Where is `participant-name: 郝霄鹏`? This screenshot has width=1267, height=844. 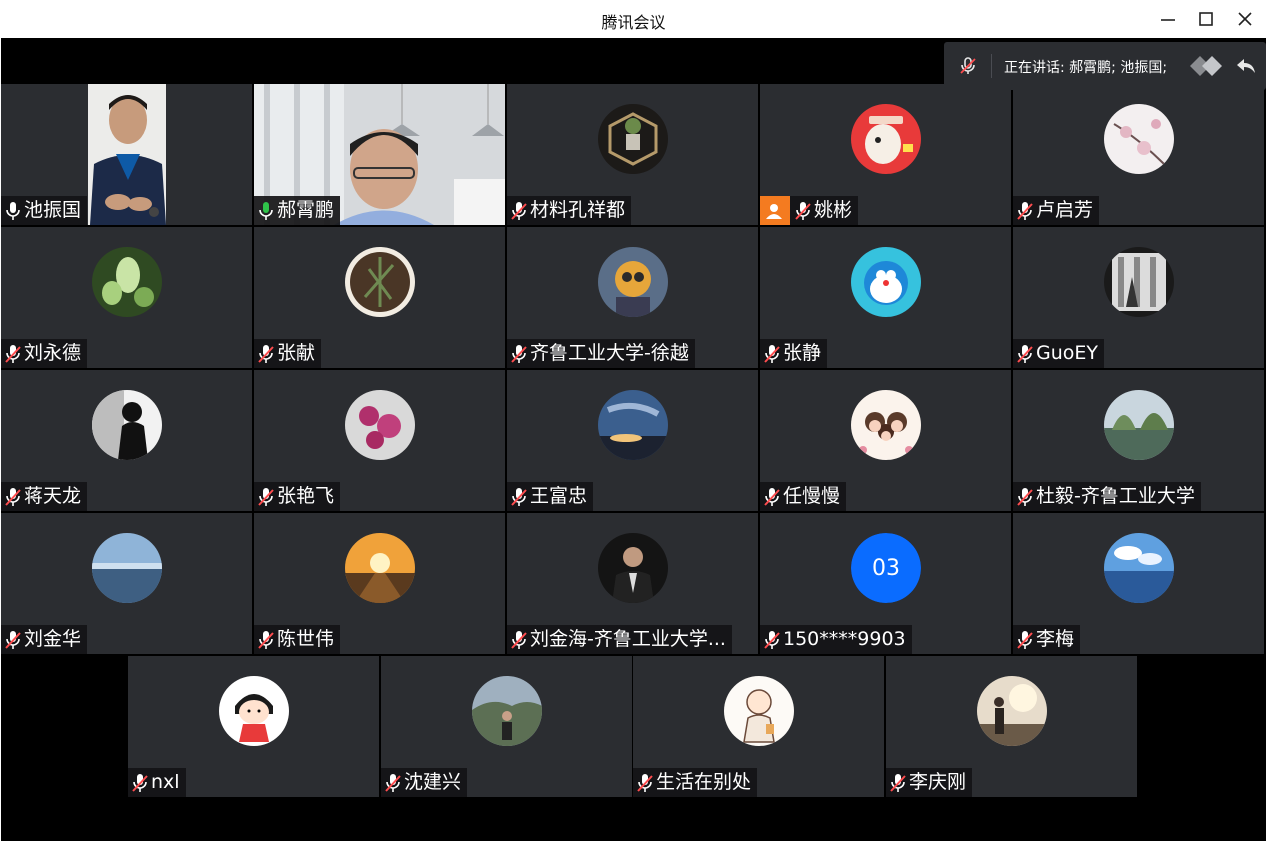
participant-name: 郝霄鹏 is located at coordinates (306, 210).